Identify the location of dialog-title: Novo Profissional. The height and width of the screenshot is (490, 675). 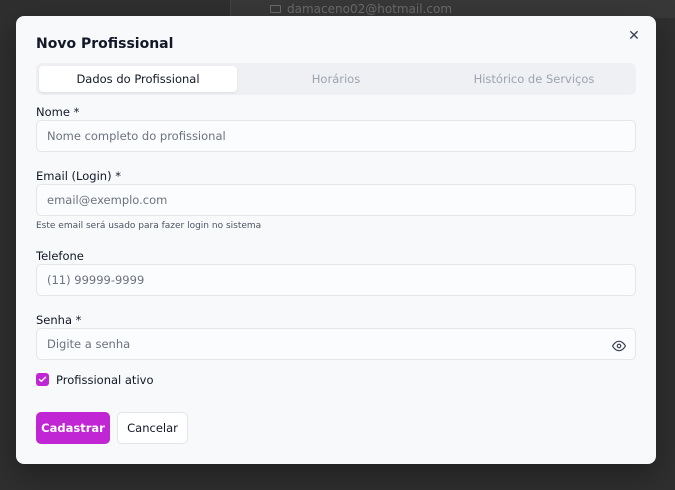
(105, 44).